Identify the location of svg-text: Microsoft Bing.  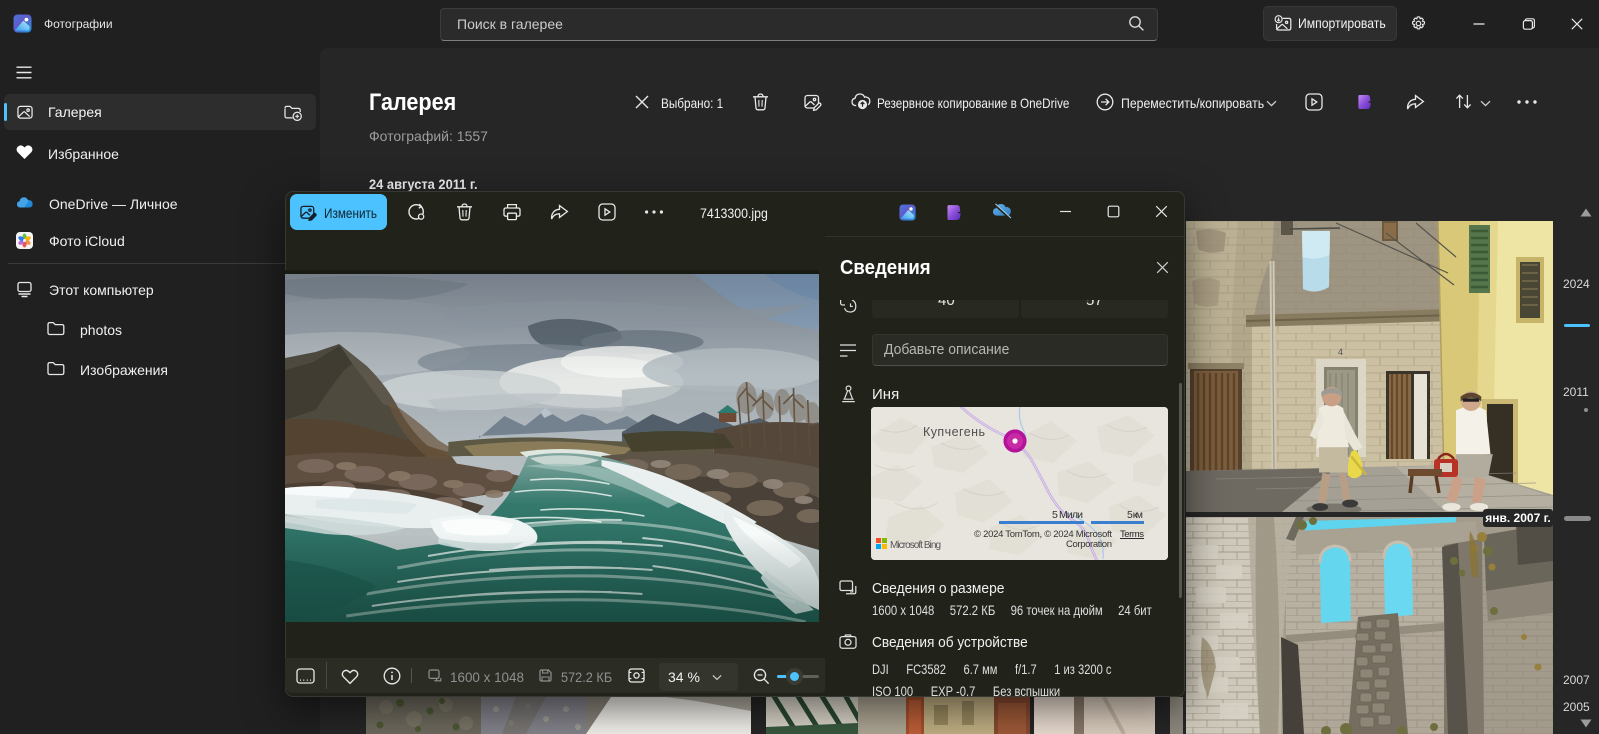
(915, 545).